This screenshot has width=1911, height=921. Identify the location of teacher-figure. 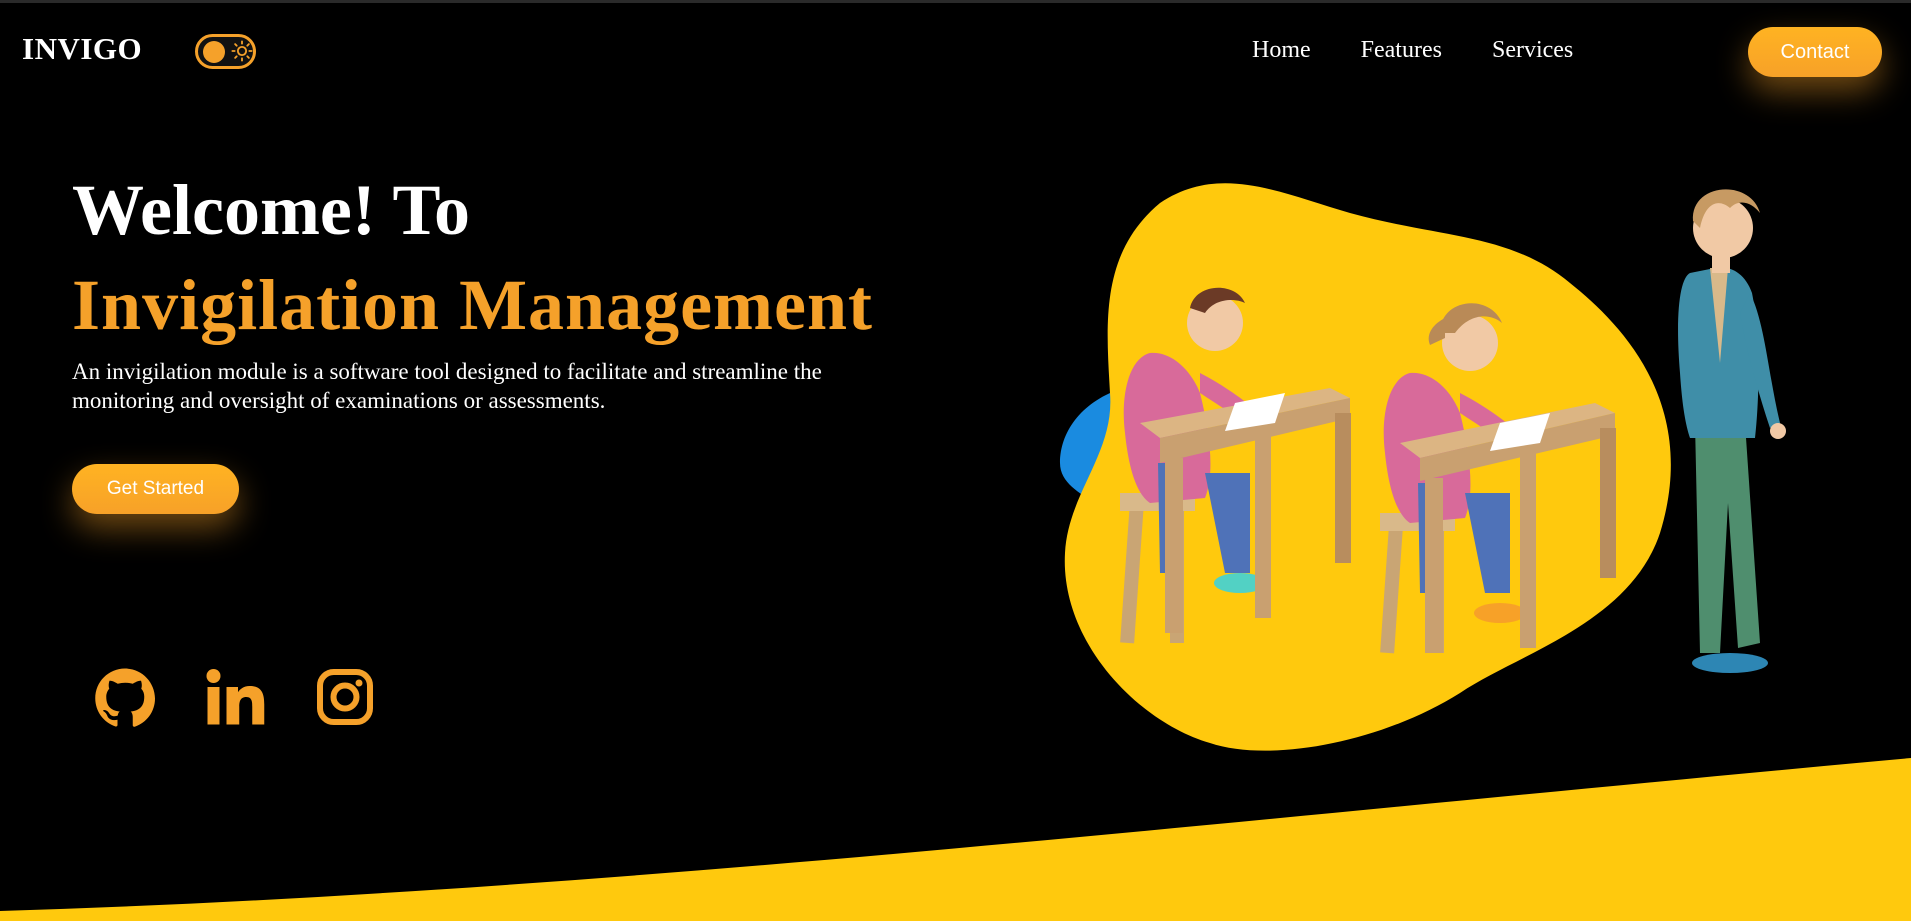
(1732, 431).